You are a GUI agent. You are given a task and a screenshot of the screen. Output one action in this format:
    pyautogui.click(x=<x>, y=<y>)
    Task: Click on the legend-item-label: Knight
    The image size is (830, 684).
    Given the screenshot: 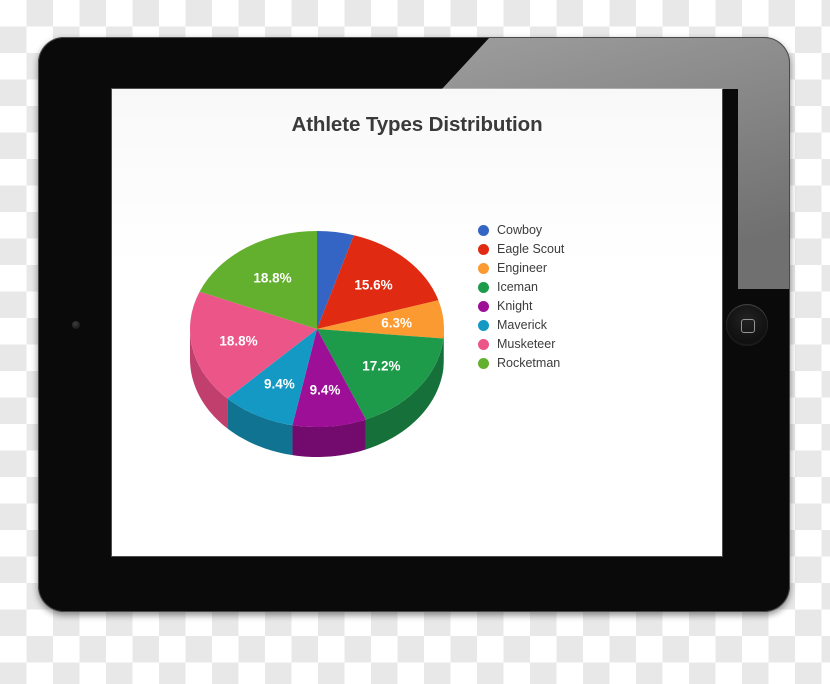 What is the action you would take?
    pyautogui.click(x=515, y=306)
    